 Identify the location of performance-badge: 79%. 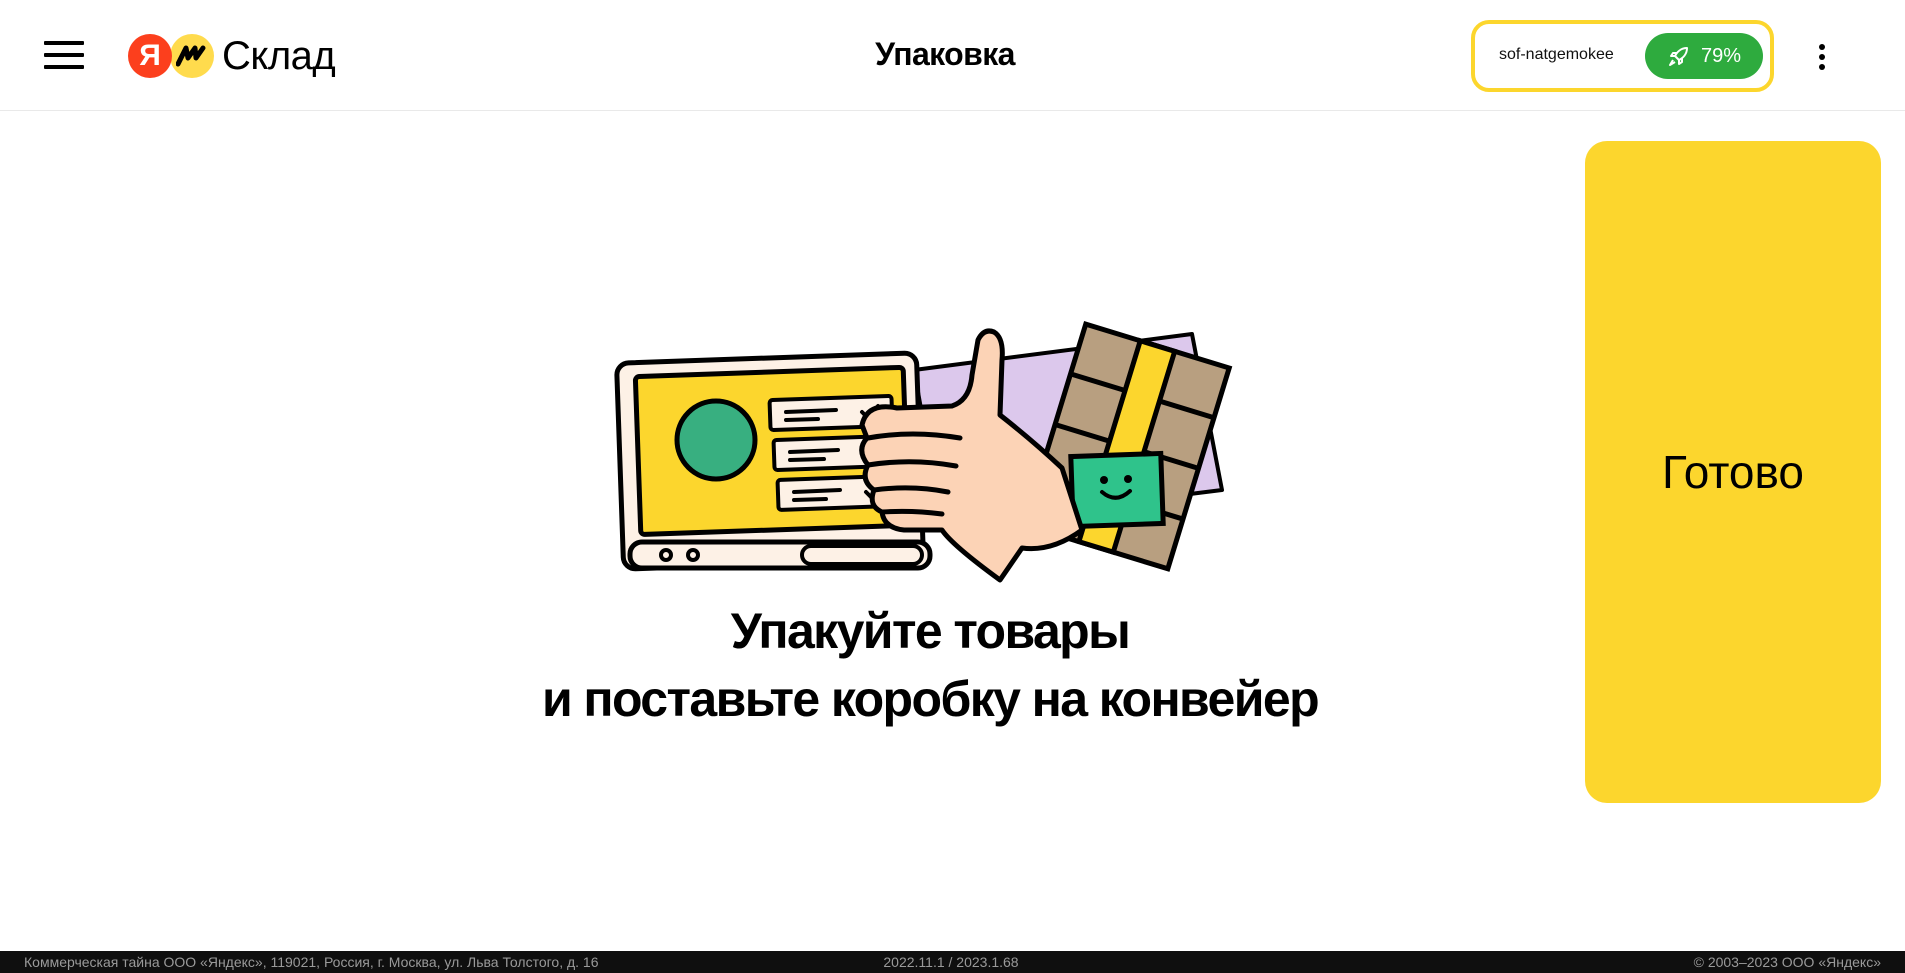
(1704, 56).